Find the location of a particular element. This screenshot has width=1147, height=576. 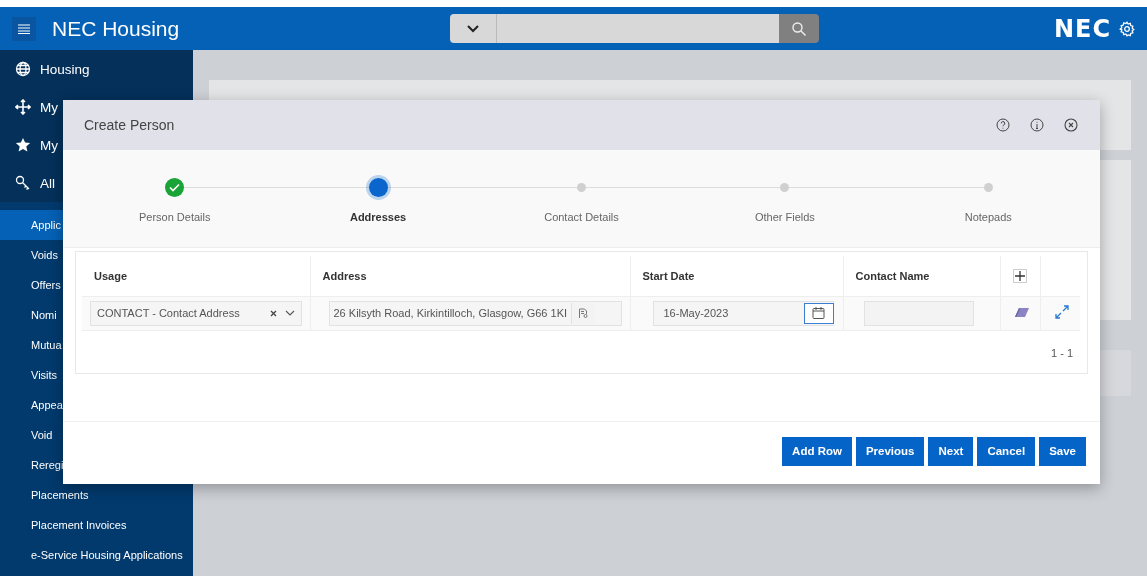

step-label: Addresses is located at coordinates (378, 217).